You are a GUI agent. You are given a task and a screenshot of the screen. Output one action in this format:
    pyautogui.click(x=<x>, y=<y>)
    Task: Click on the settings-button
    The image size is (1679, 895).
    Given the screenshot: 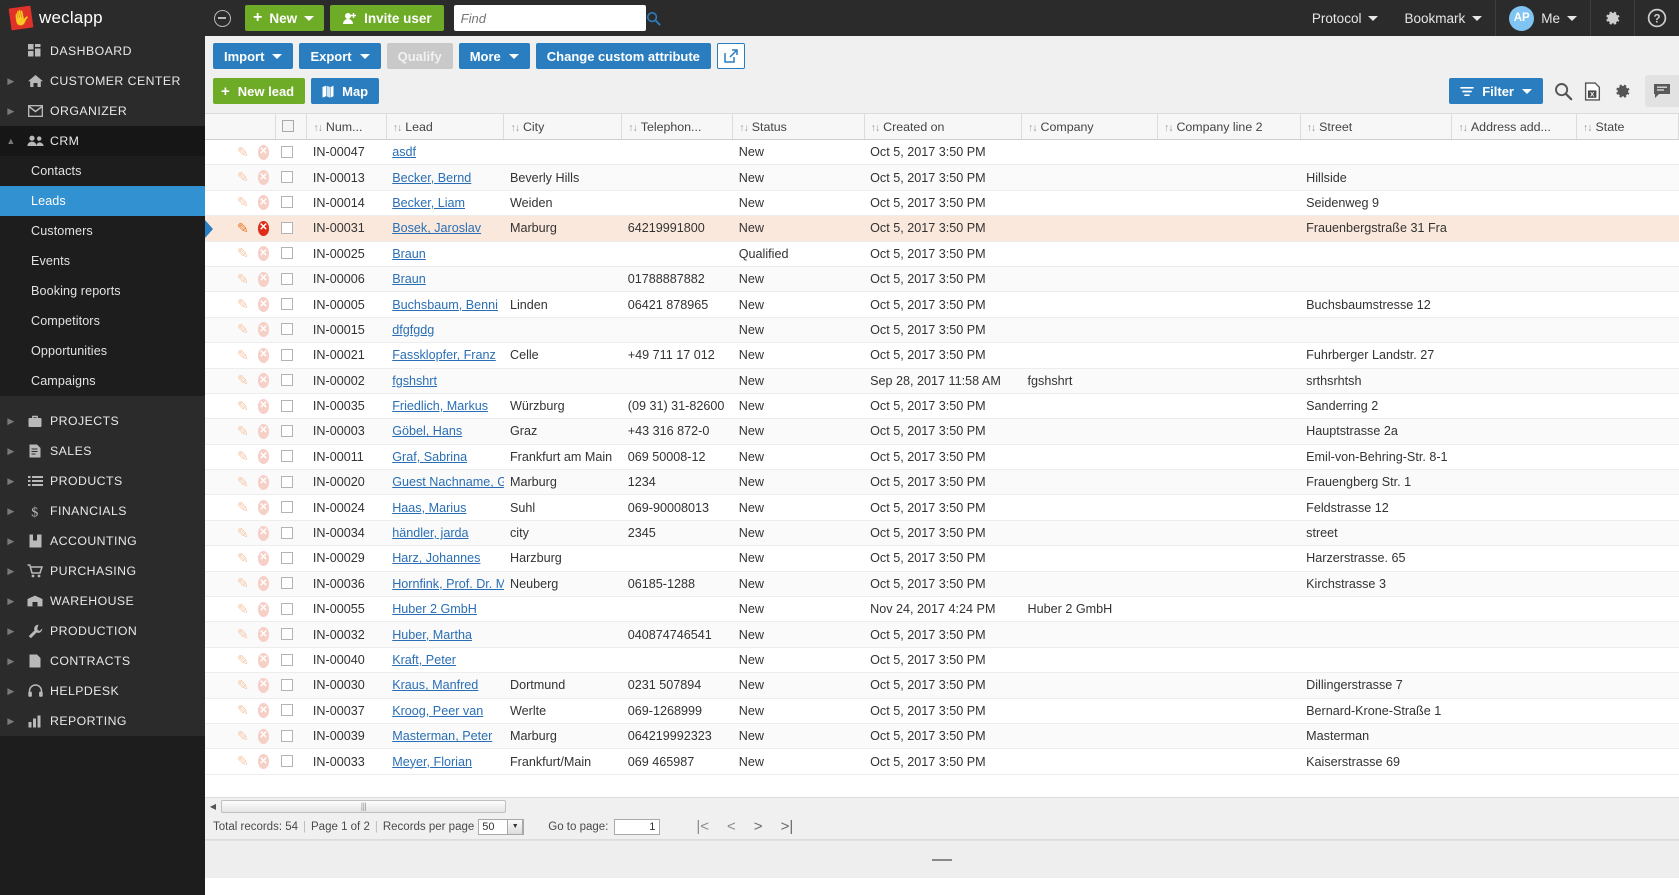 What is the action you would take?
    pyautogui.click(x=1612, y=18)
    